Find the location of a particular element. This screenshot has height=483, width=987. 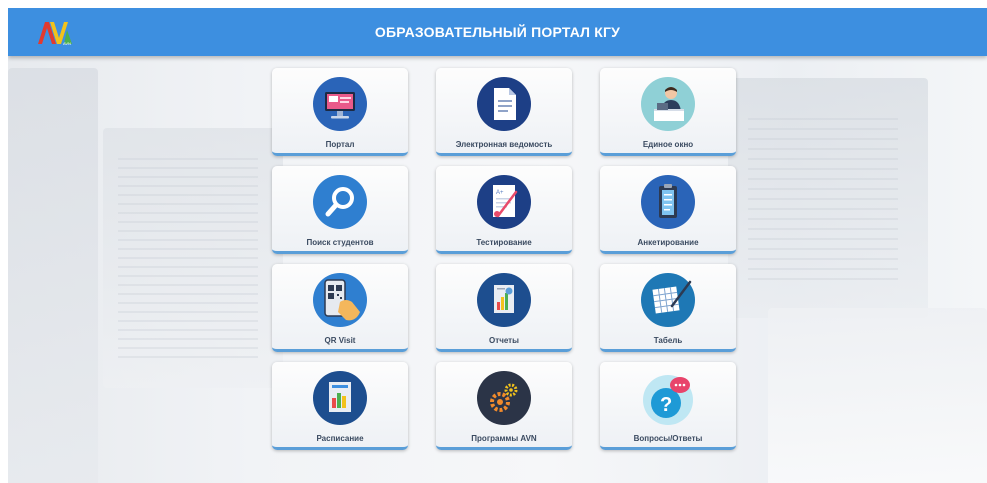

tile-reports: Отчеты is located at coordinates (504, 308).